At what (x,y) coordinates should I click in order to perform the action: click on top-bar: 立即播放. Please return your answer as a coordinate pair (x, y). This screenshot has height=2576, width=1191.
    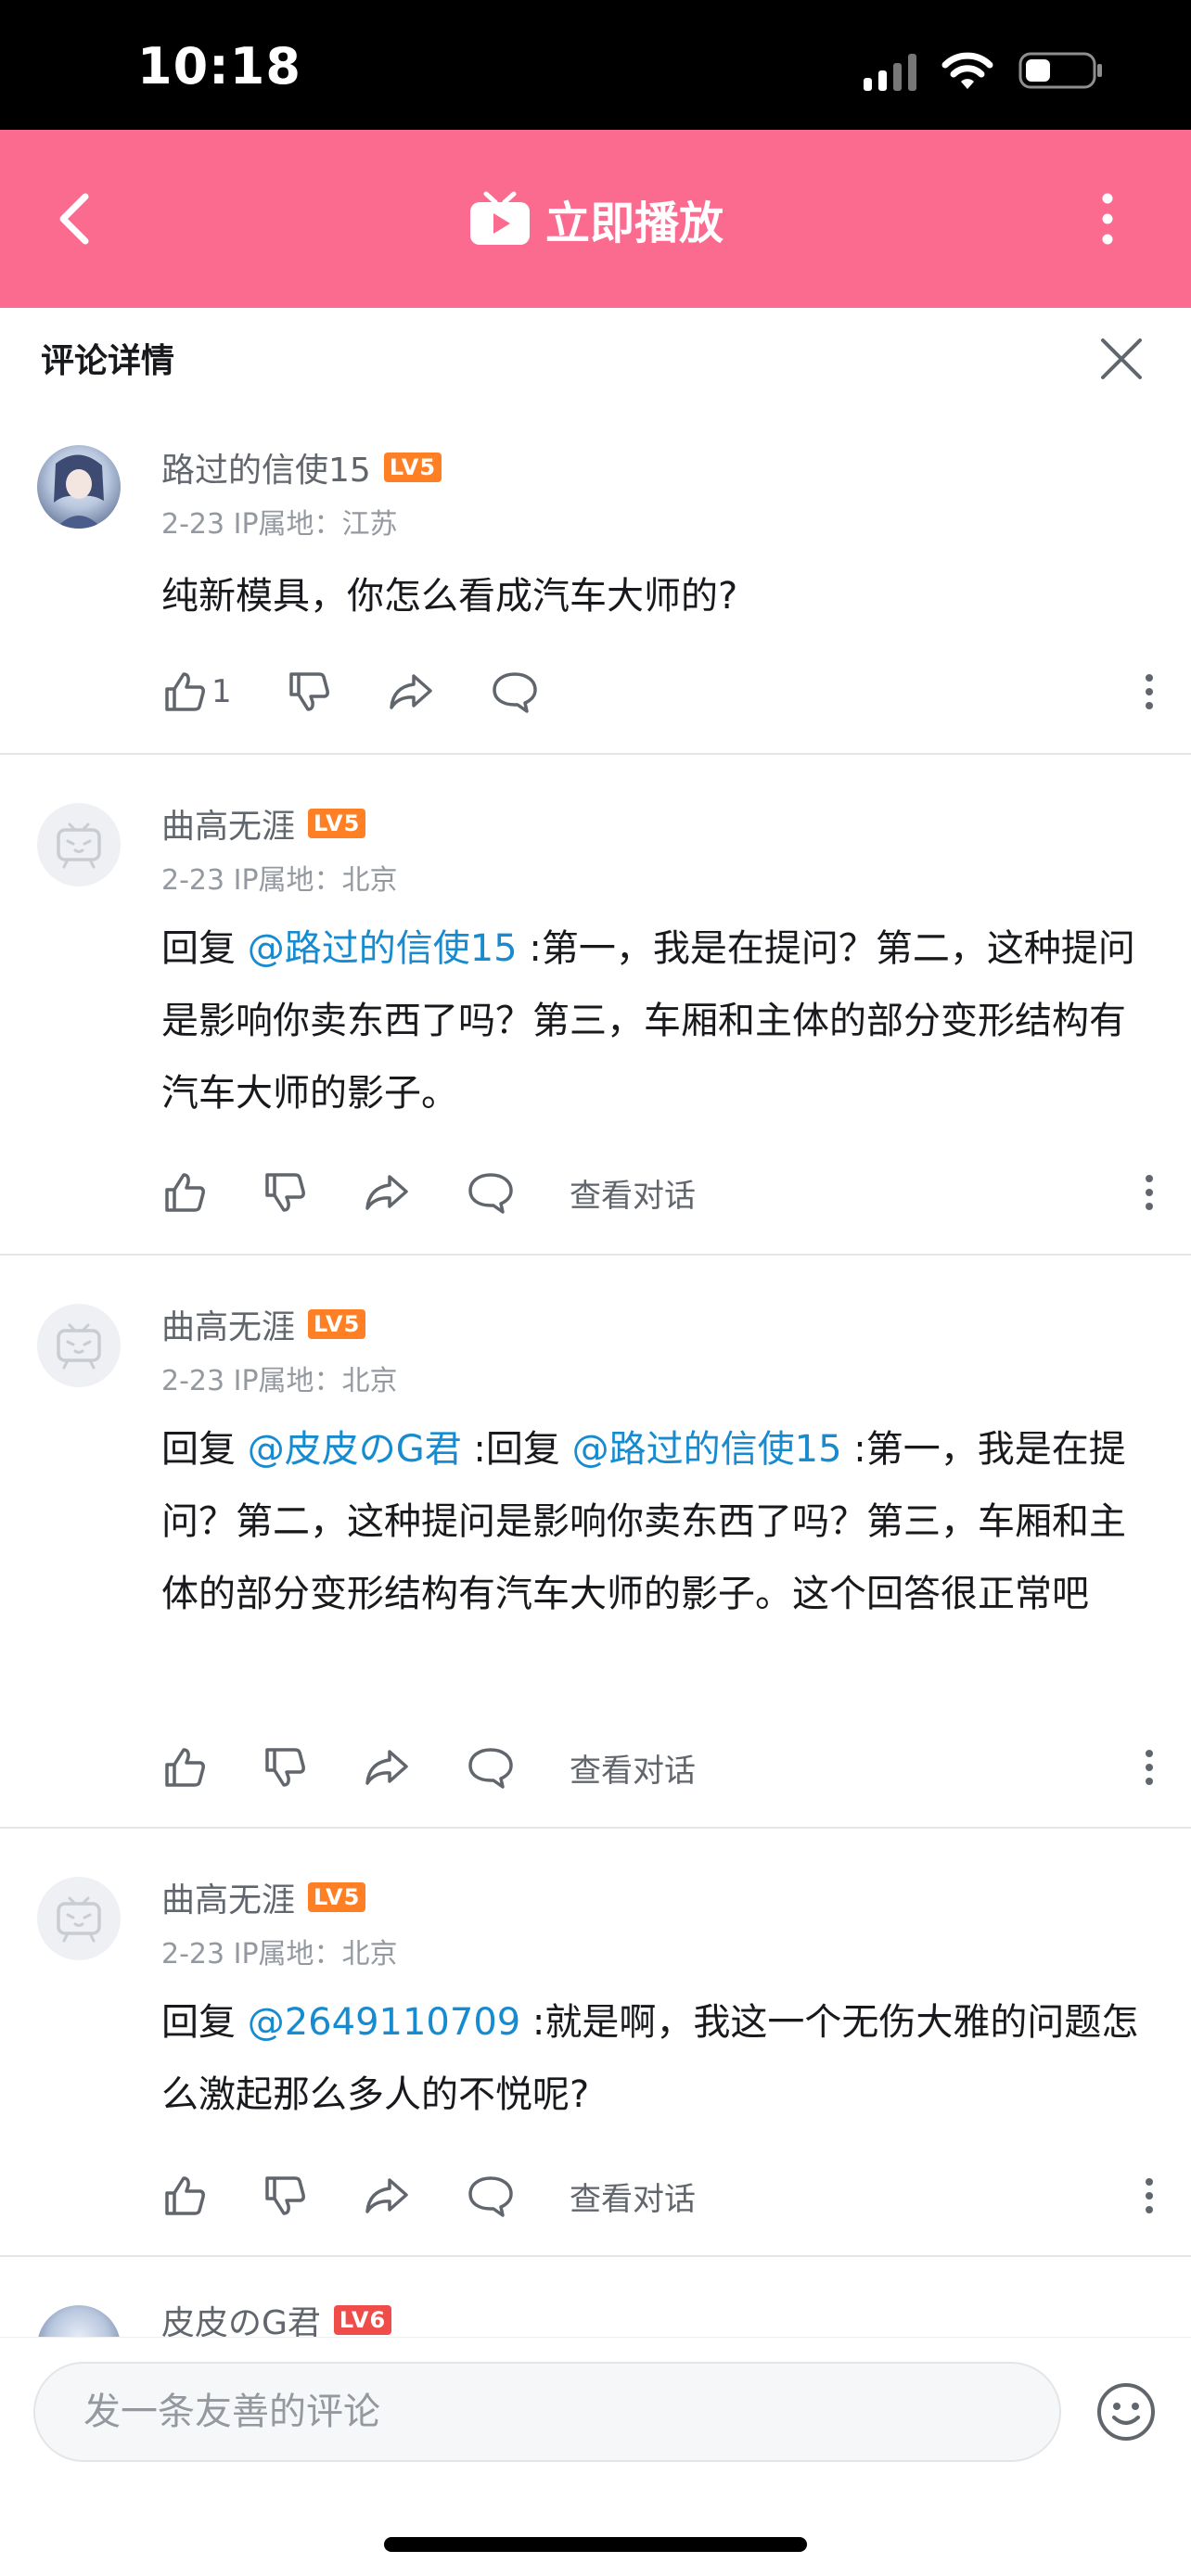
    Looking at the image, I should click on (595, 219).